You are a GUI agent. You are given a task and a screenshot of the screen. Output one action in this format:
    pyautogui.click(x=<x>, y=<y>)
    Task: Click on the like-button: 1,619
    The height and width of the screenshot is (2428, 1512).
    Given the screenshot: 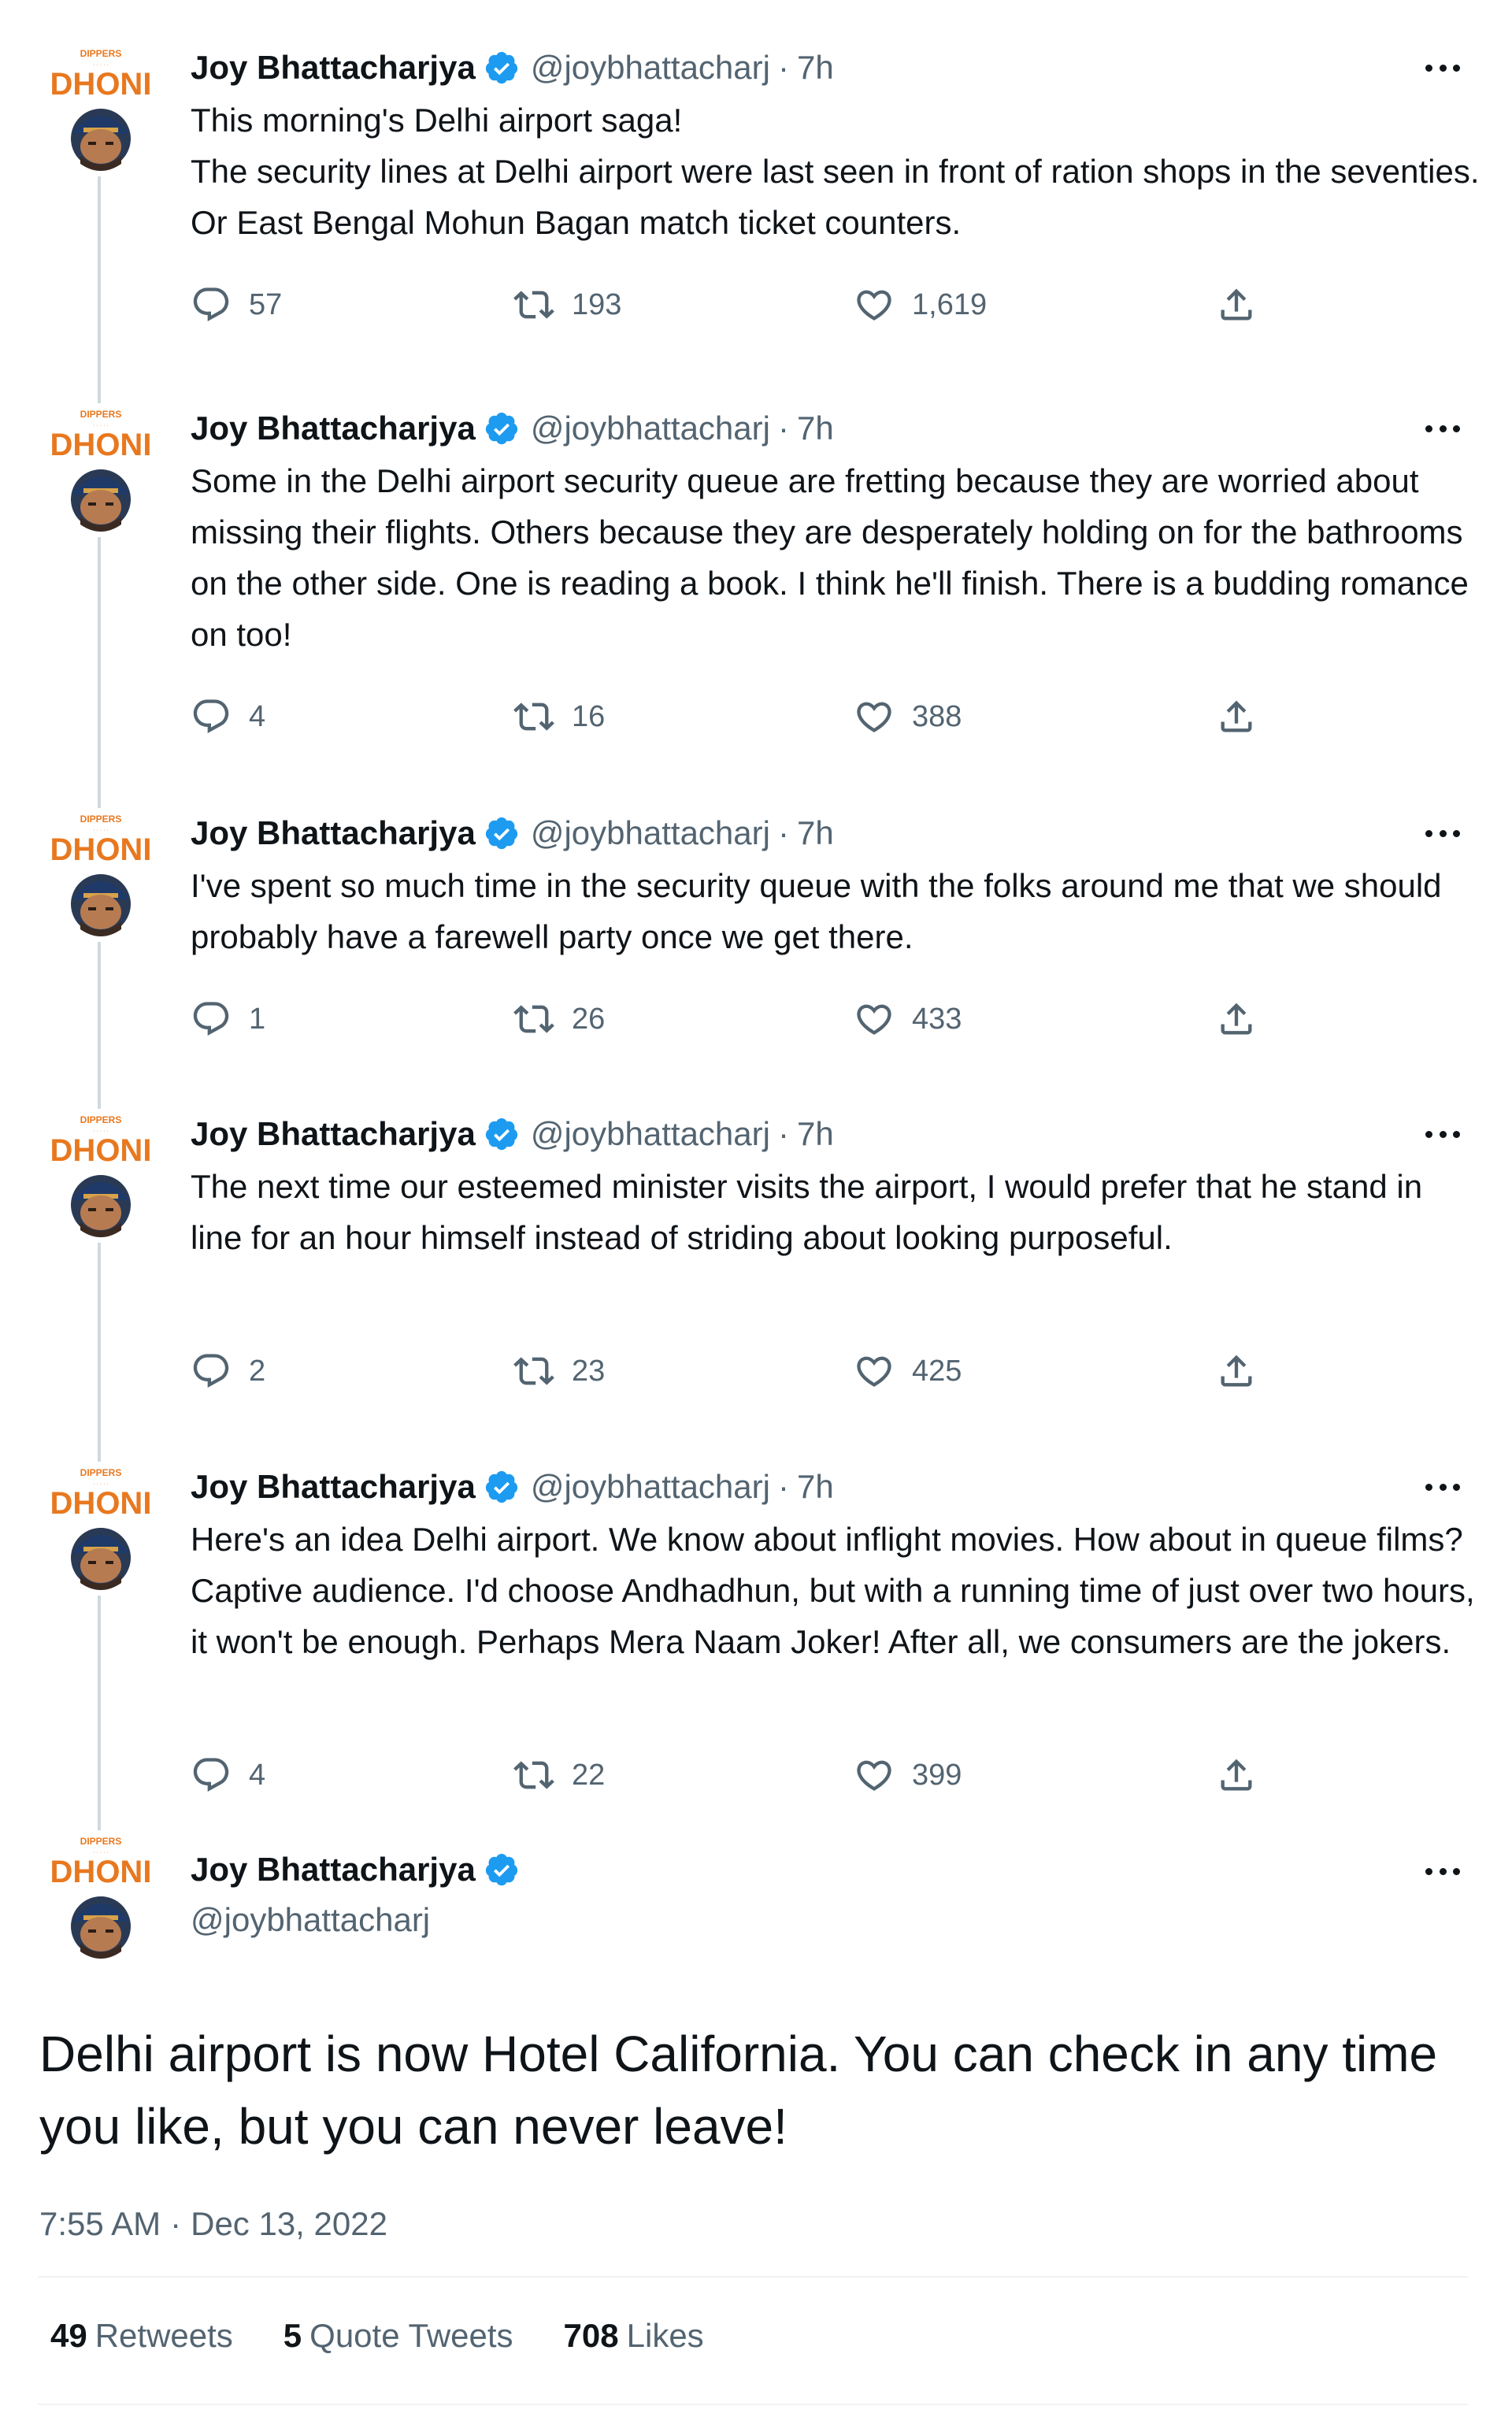 What is the action you would take?
    pyautogui.click(x=920, y=305)
    